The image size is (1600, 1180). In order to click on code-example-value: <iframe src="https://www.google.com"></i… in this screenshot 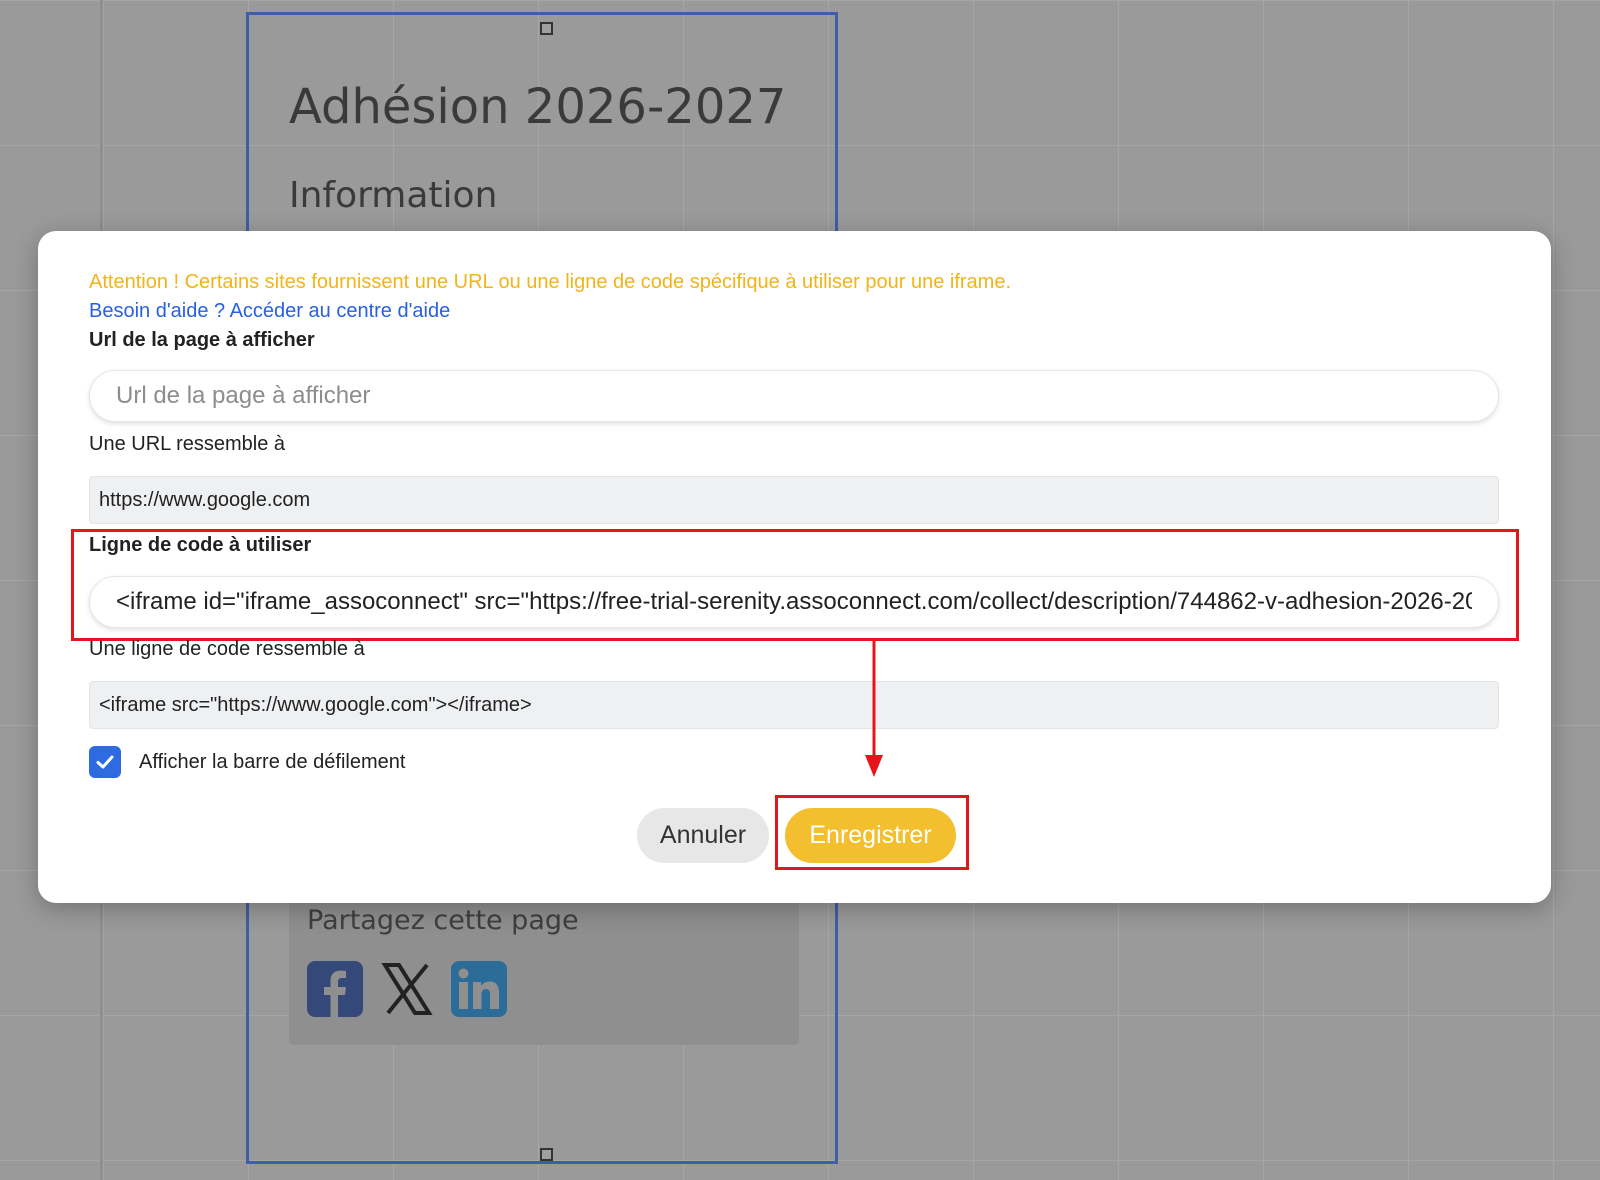, I will do `click(794, 705)`.